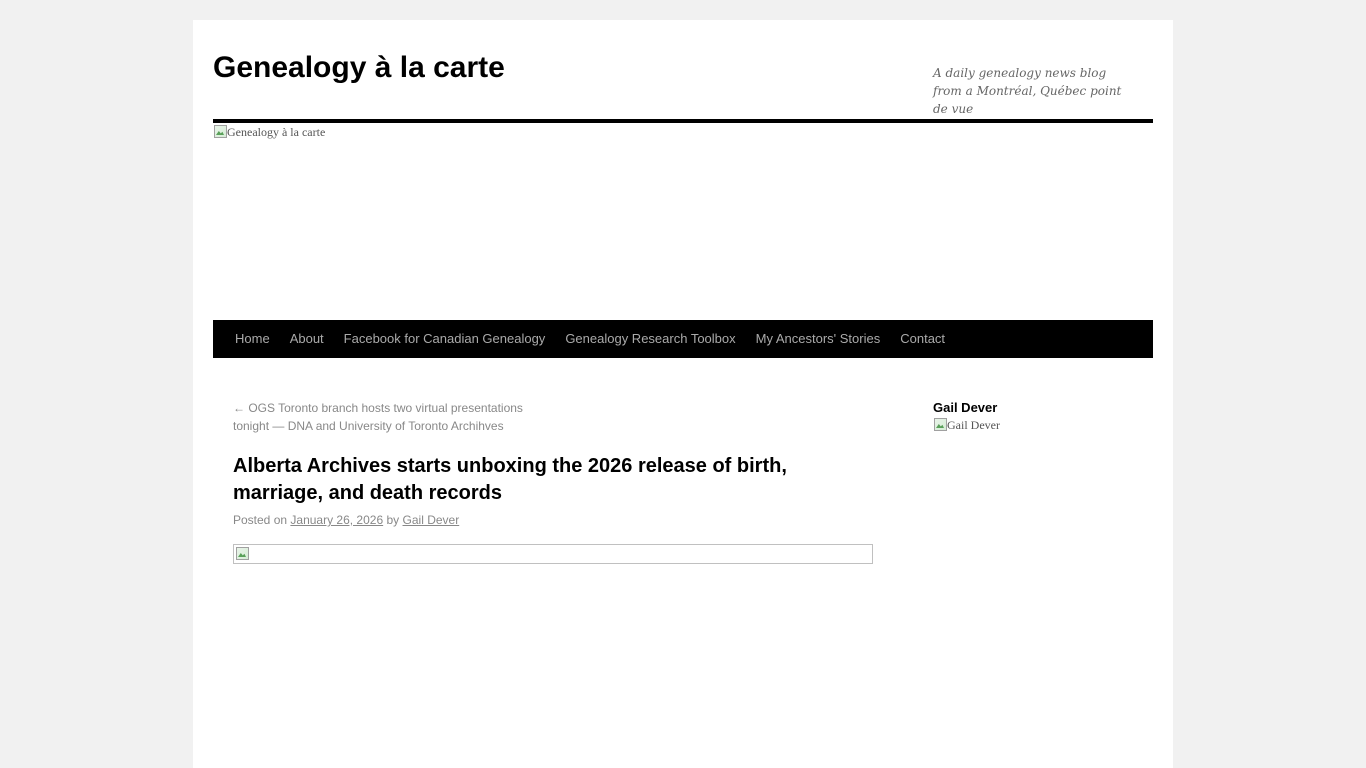  I want to click on nav-item-genealogy-research-toolbox: Genealogy Research Toolbox, so click(650, 339).